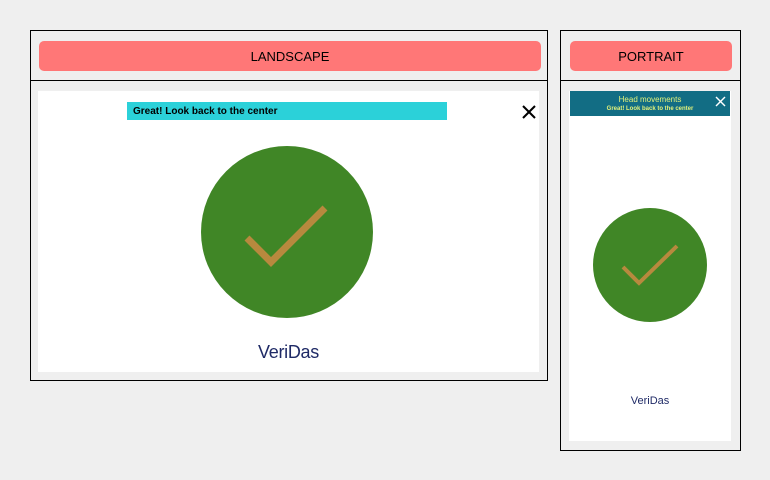  I want to click on portrait-divider, so click(650, 80).